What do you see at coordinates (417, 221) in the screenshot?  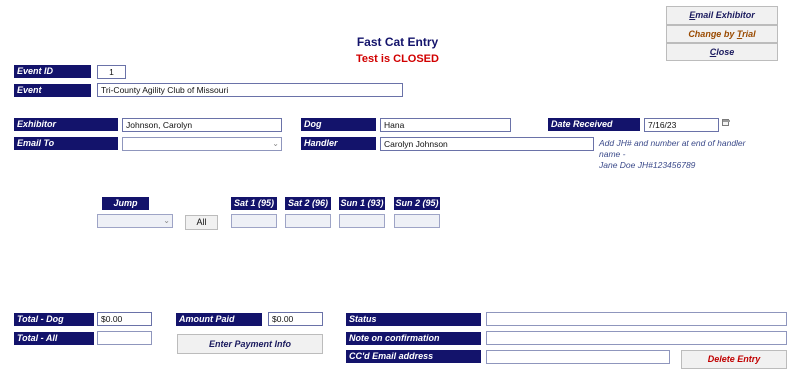 I see `trial-sun2-field` at bounding box center [417, 221].